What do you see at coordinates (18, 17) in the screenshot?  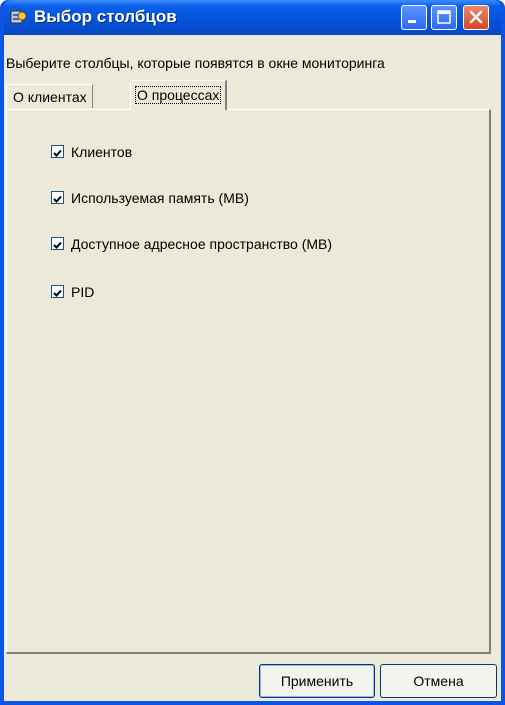 I see `app-icon` at bounding box center [18, 17].